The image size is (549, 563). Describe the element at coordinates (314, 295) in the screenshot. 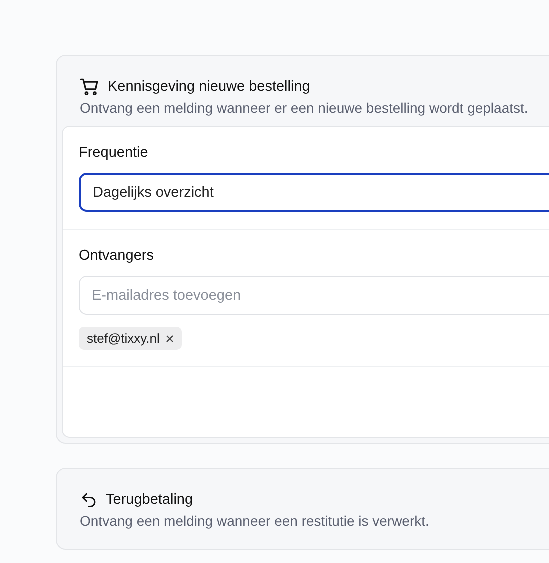

I see `email-input: E-mailadres toevoegen` at that location.